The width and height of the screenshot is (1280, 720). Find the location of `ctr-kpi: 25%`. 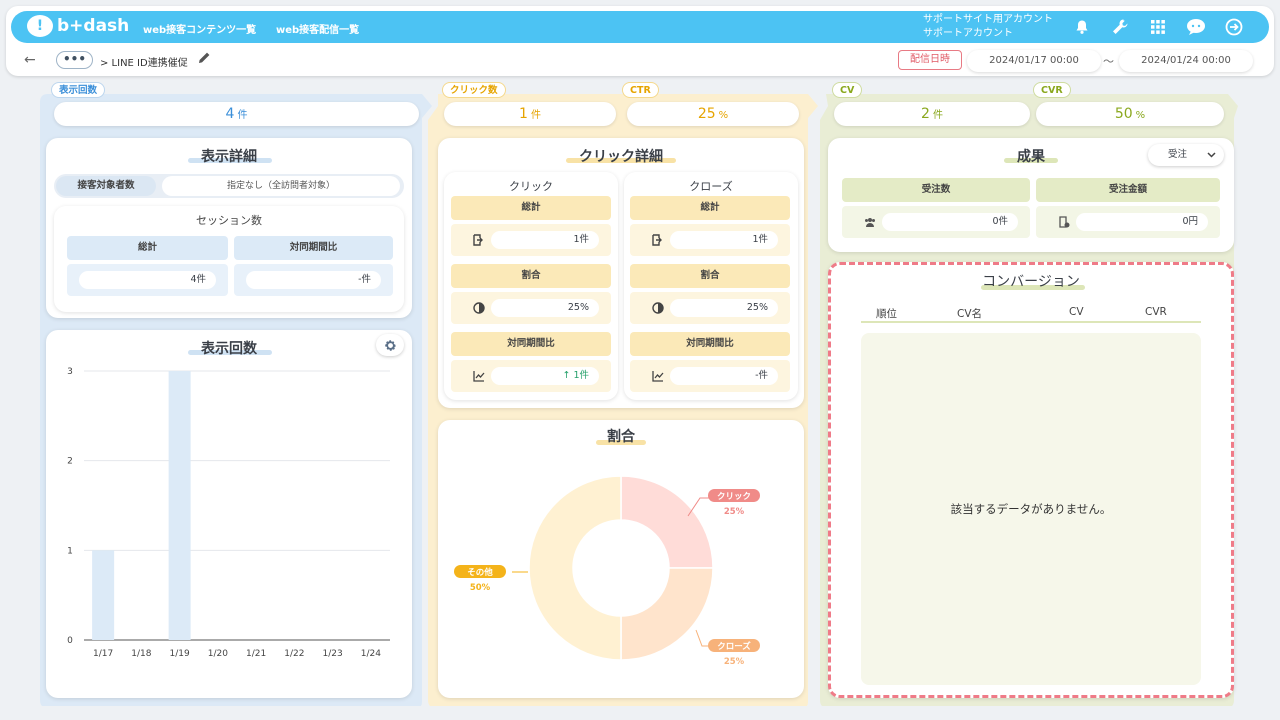

ctr-kpi: 25% is located at coordinates (713, 114).